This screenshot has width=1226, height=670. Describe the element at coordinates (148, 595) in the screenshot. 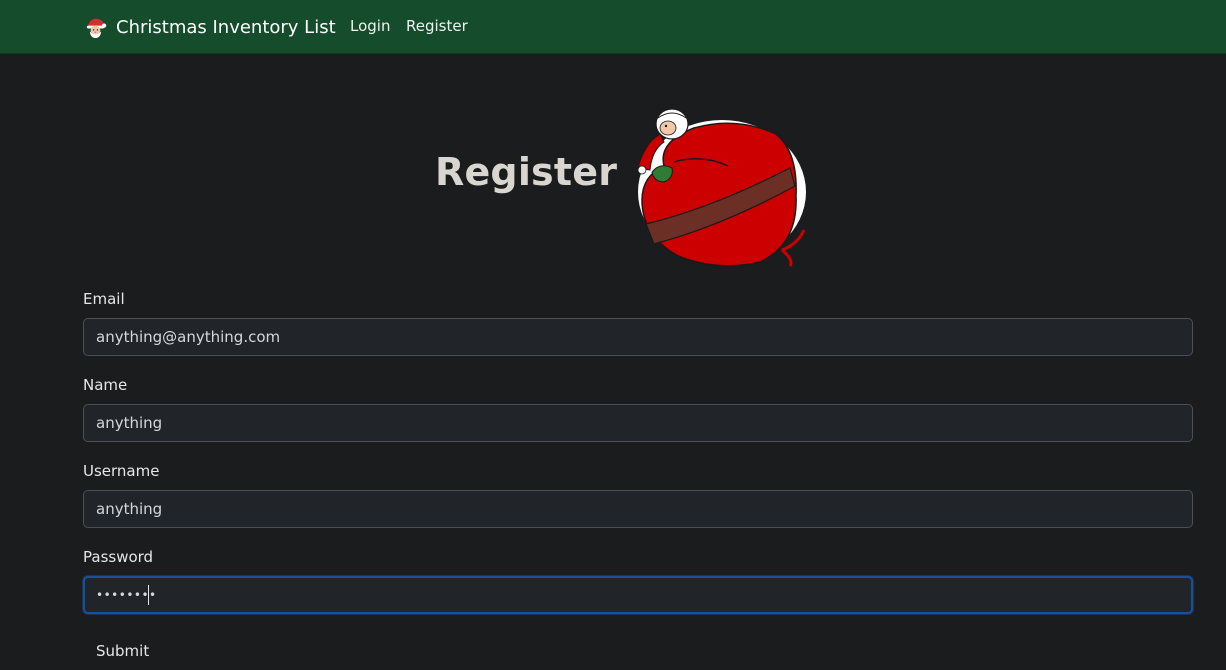

I see `text-cursor` at that location.